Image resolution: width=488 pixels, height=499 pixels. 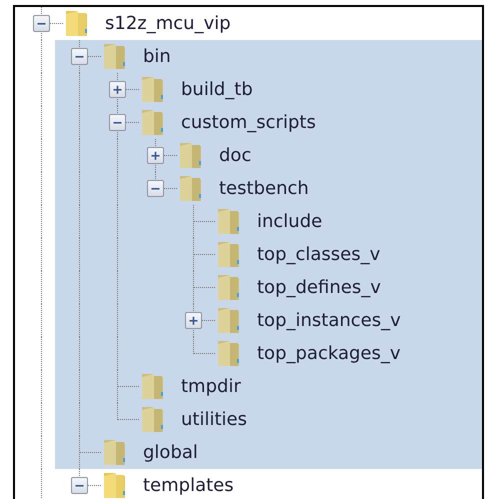 What do you see at coordinates (329, 320) in the screenshot?
I see `folder-name: top_instances_v` at bounding box center [329, 320].